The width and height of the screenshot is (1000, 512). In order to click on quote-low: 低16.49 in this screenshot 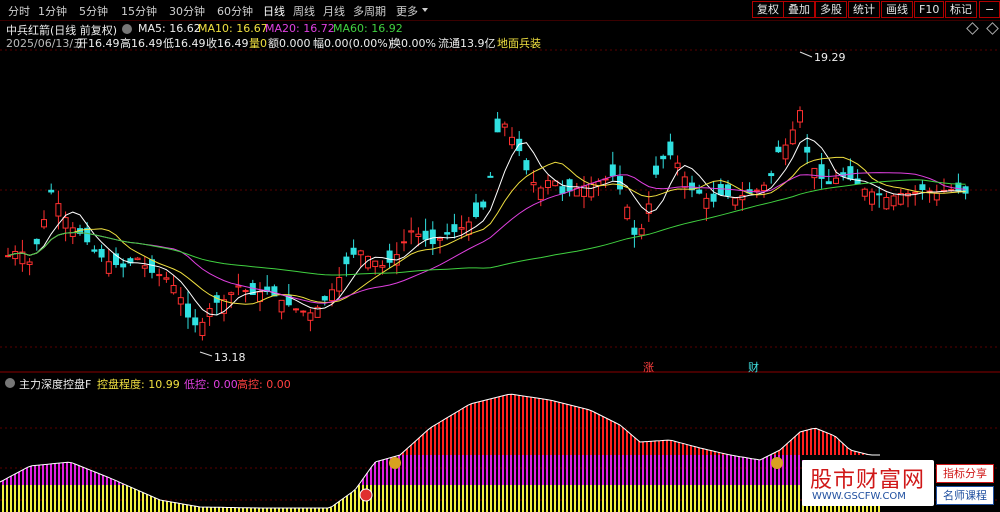, I will do `click(184, 43)`.